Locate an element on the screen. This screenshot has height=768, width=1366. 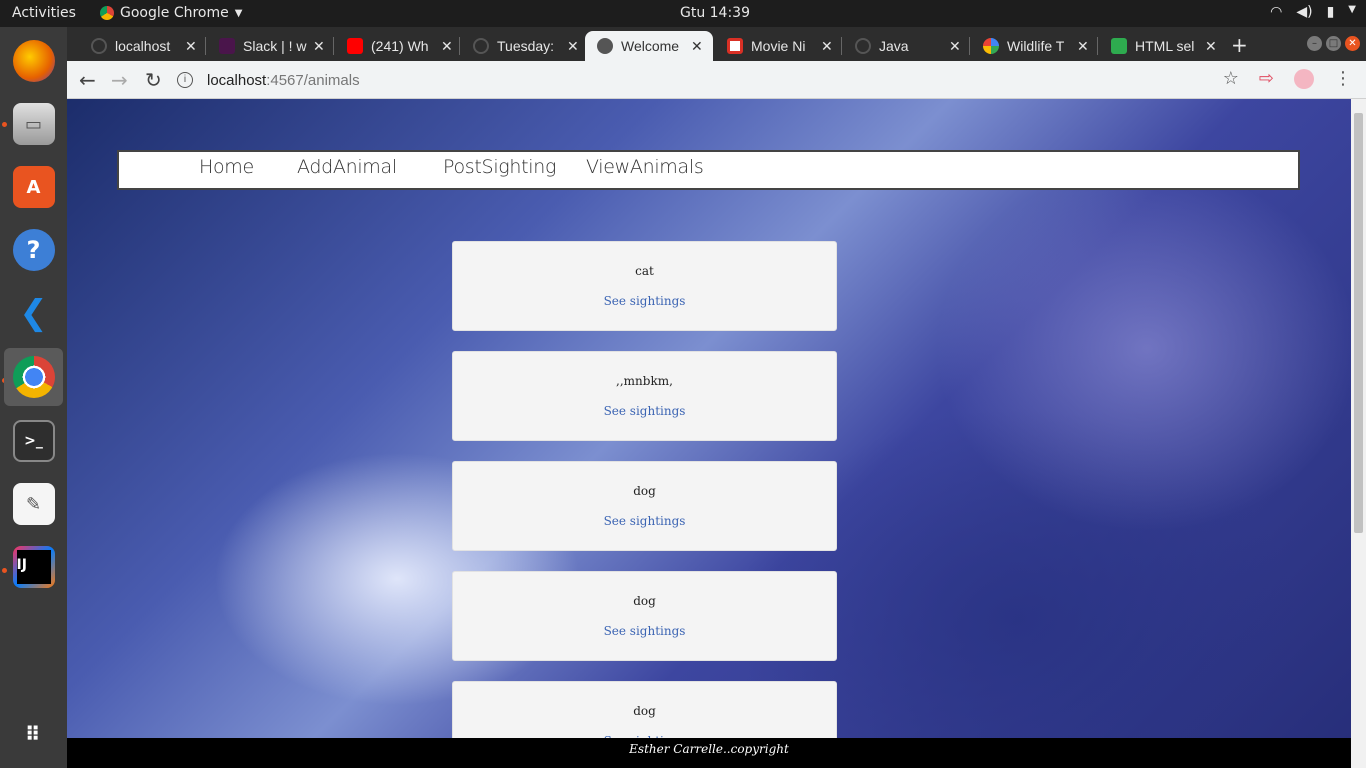
dock-intellij: IJ is located at coordinates (33, 567).